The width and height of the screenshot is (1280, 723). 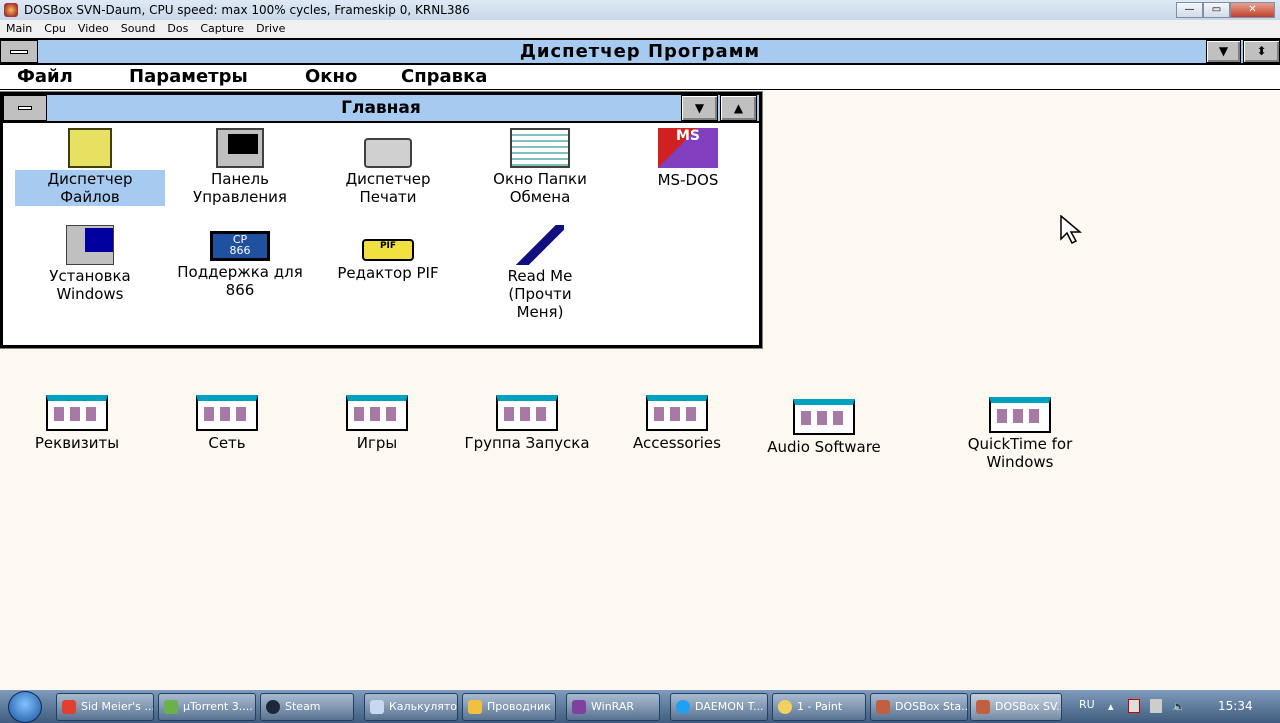 What do you see at coordinates (177, 29) in the screenshot?
I see `menu-dos: Dos` at bounding box center [177, 29].